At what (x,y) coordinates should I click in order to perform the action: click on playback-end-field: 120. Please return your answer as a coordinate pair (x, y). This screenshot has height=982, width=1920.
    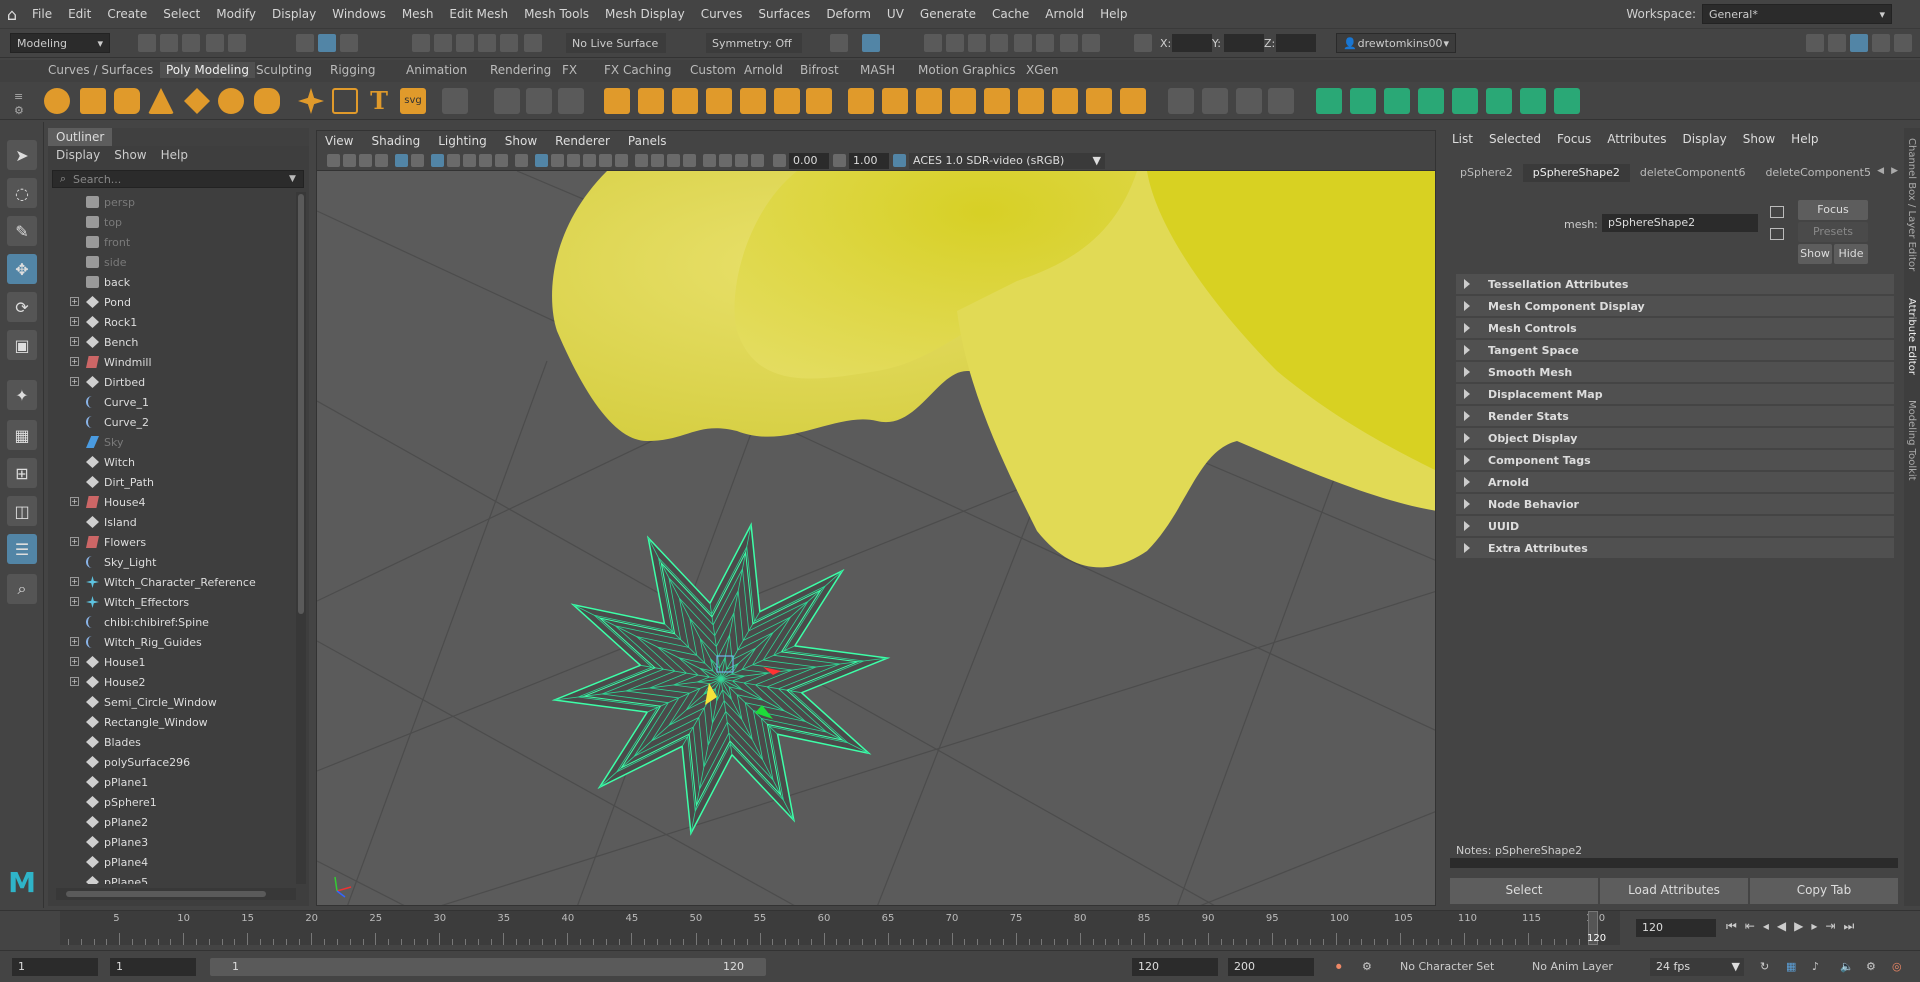
    Looking at the image, I should click on (1175, 967).